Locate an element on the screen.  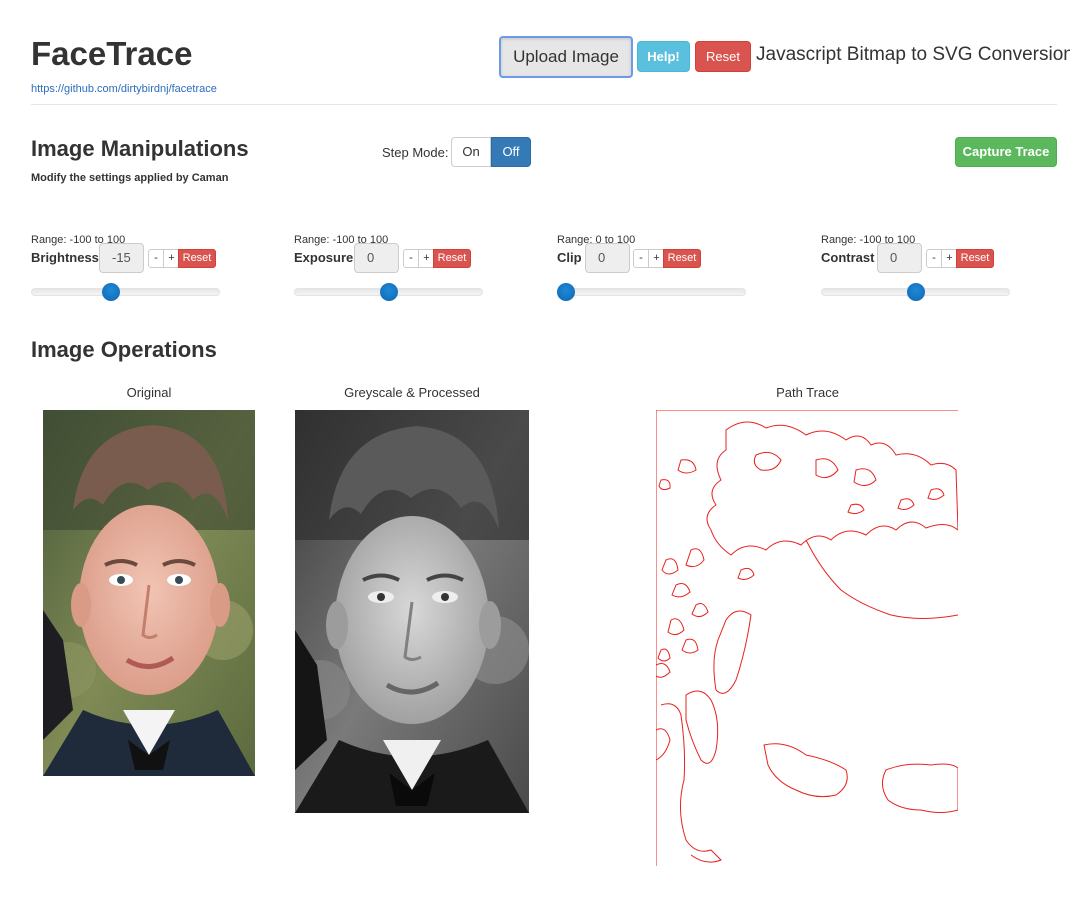
original-label: Original is located at coordinates (149, 392).